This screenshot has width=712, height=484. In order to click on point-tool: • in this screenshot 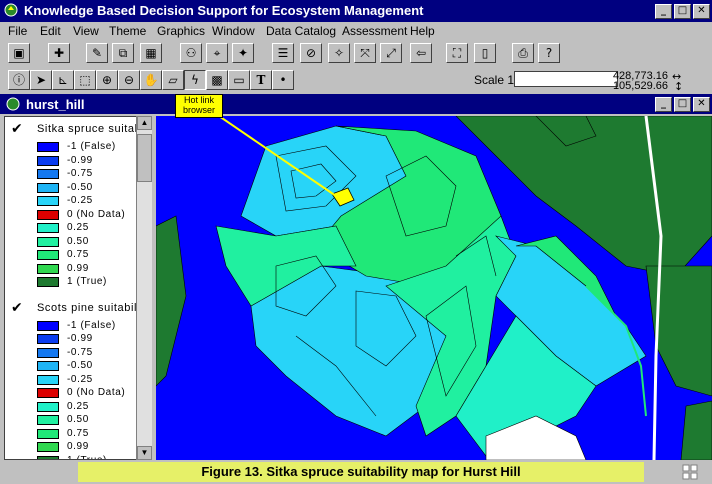, I will do `click(283, 80)`.